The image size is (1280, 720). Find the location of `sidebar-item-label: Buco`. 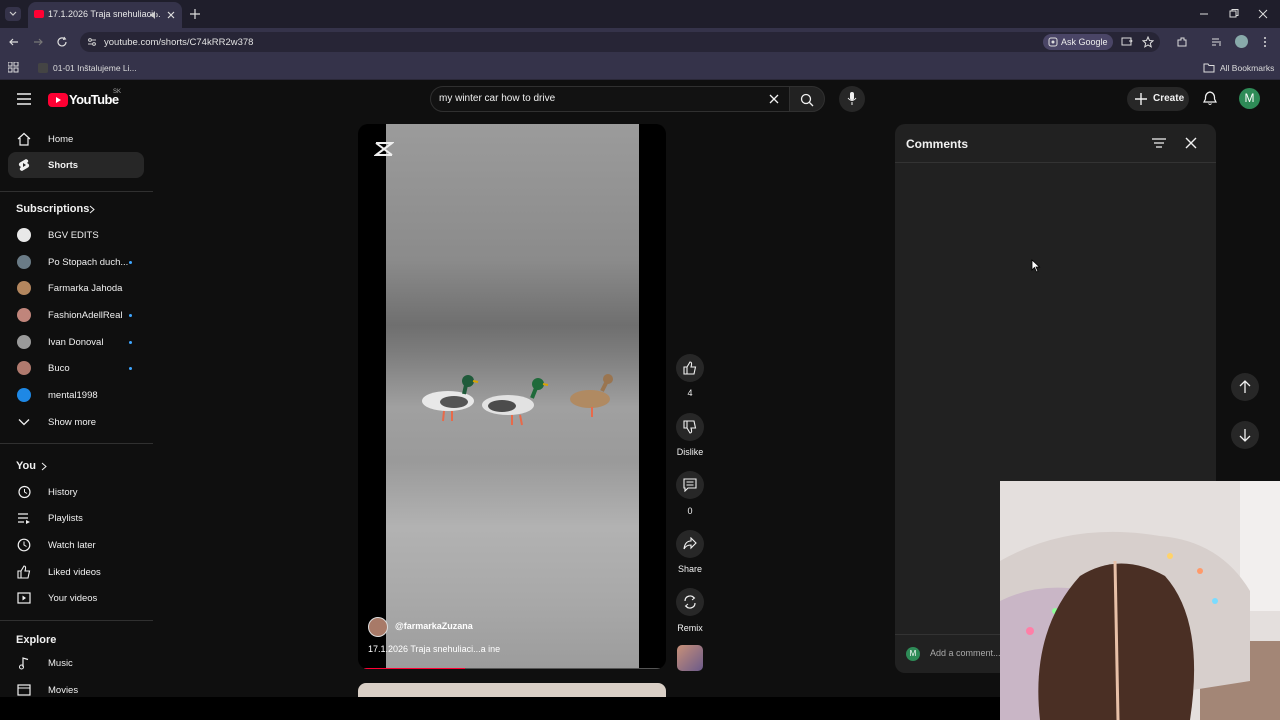

sidebar-item-label: Buco is located at coordinates (59, 368).